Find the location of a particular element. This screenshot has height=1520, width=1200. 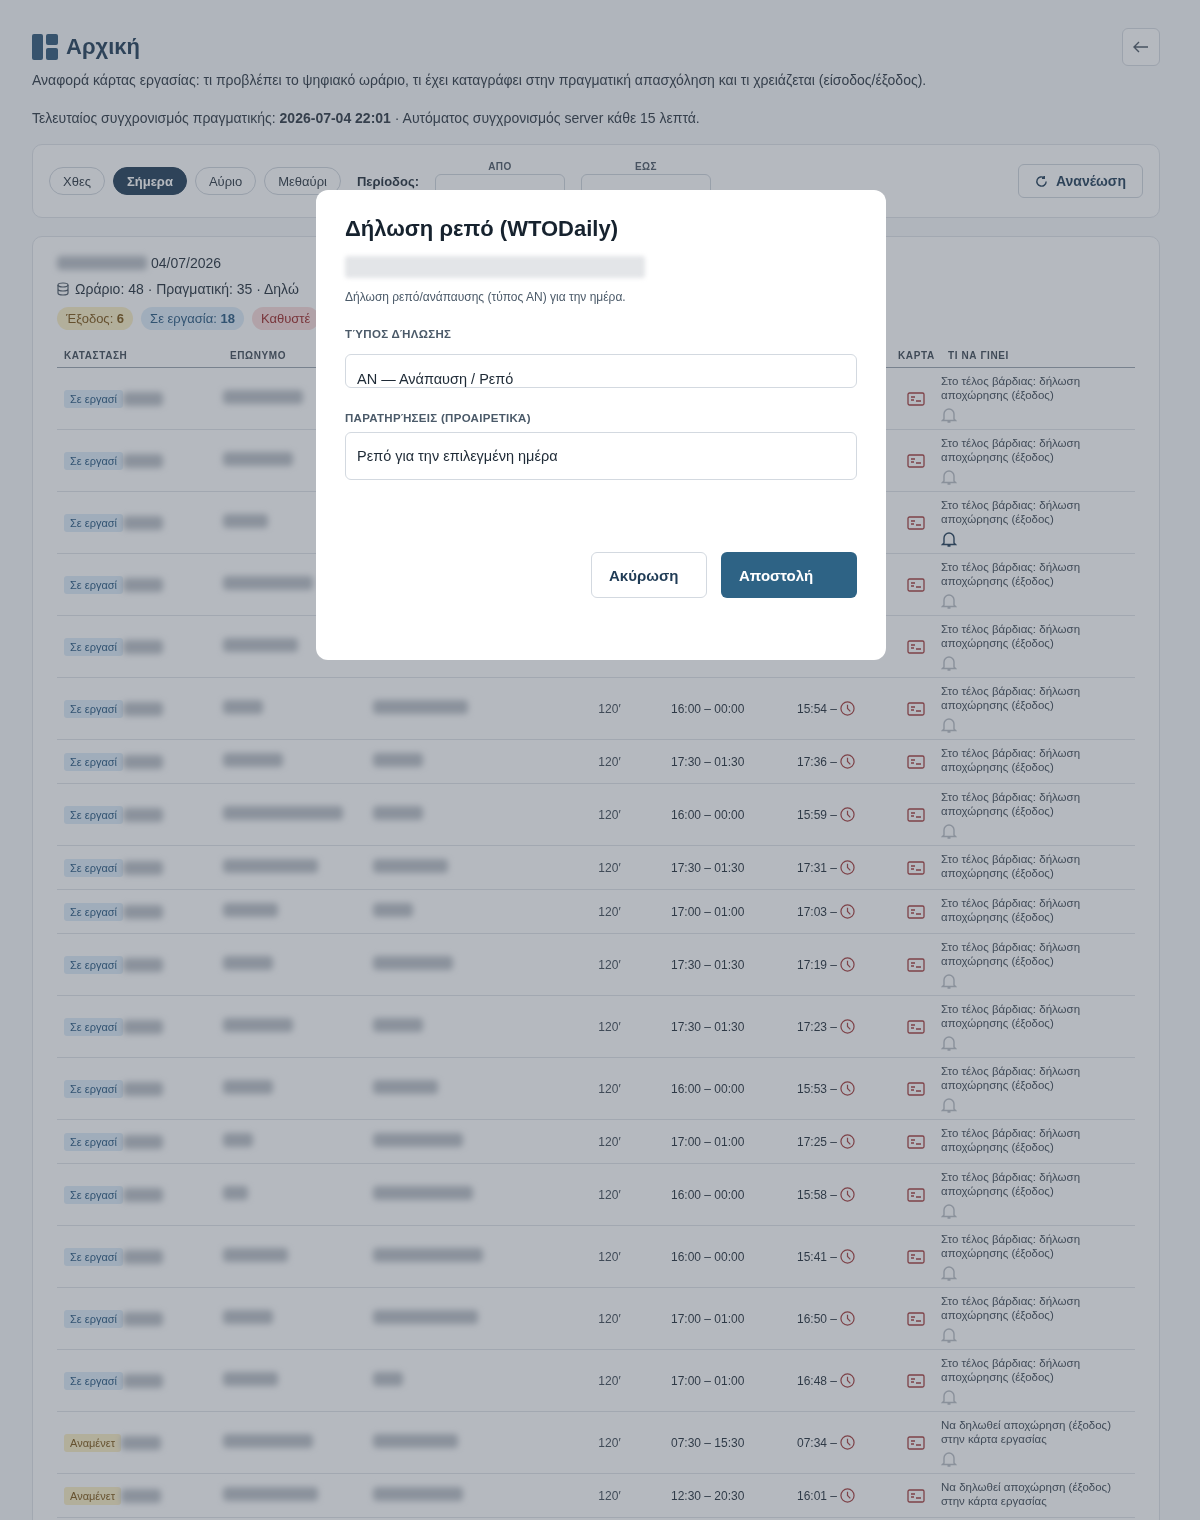

refresh-button: Ανανέωση is located at coordinates (1080, 181).